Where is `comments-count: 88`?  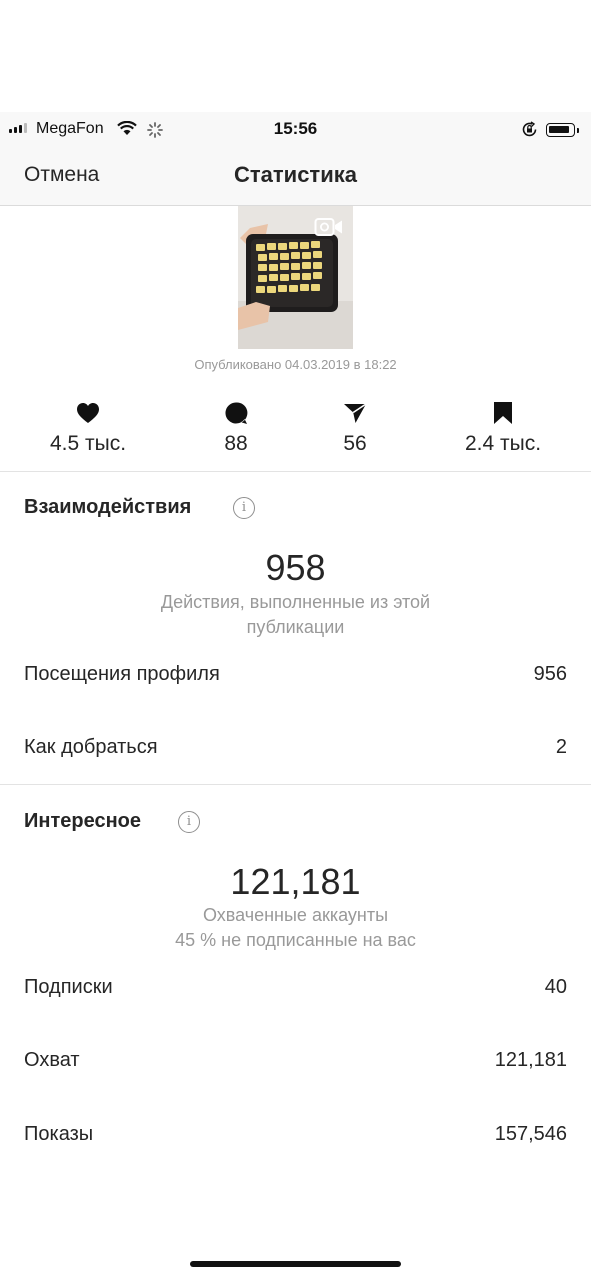
comments-count: 88 is located at coordinates (236, 443).